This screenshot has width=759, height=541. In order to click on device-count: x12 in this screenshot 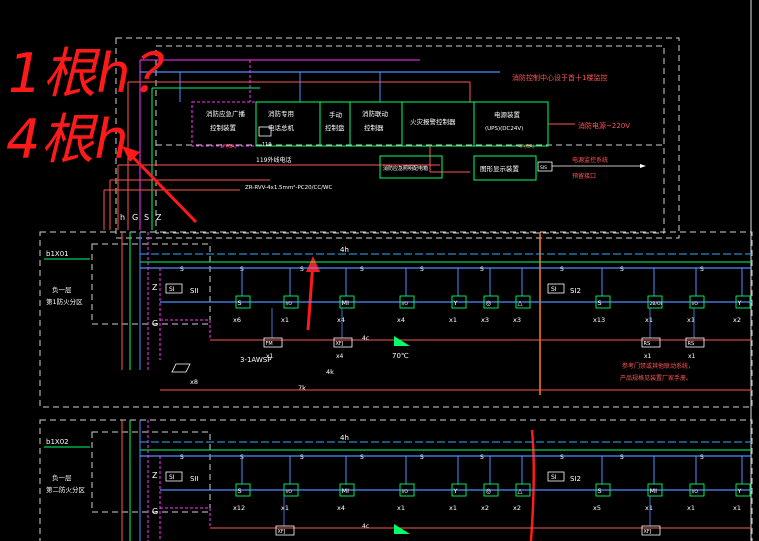, I will do `click(239, 508)`.